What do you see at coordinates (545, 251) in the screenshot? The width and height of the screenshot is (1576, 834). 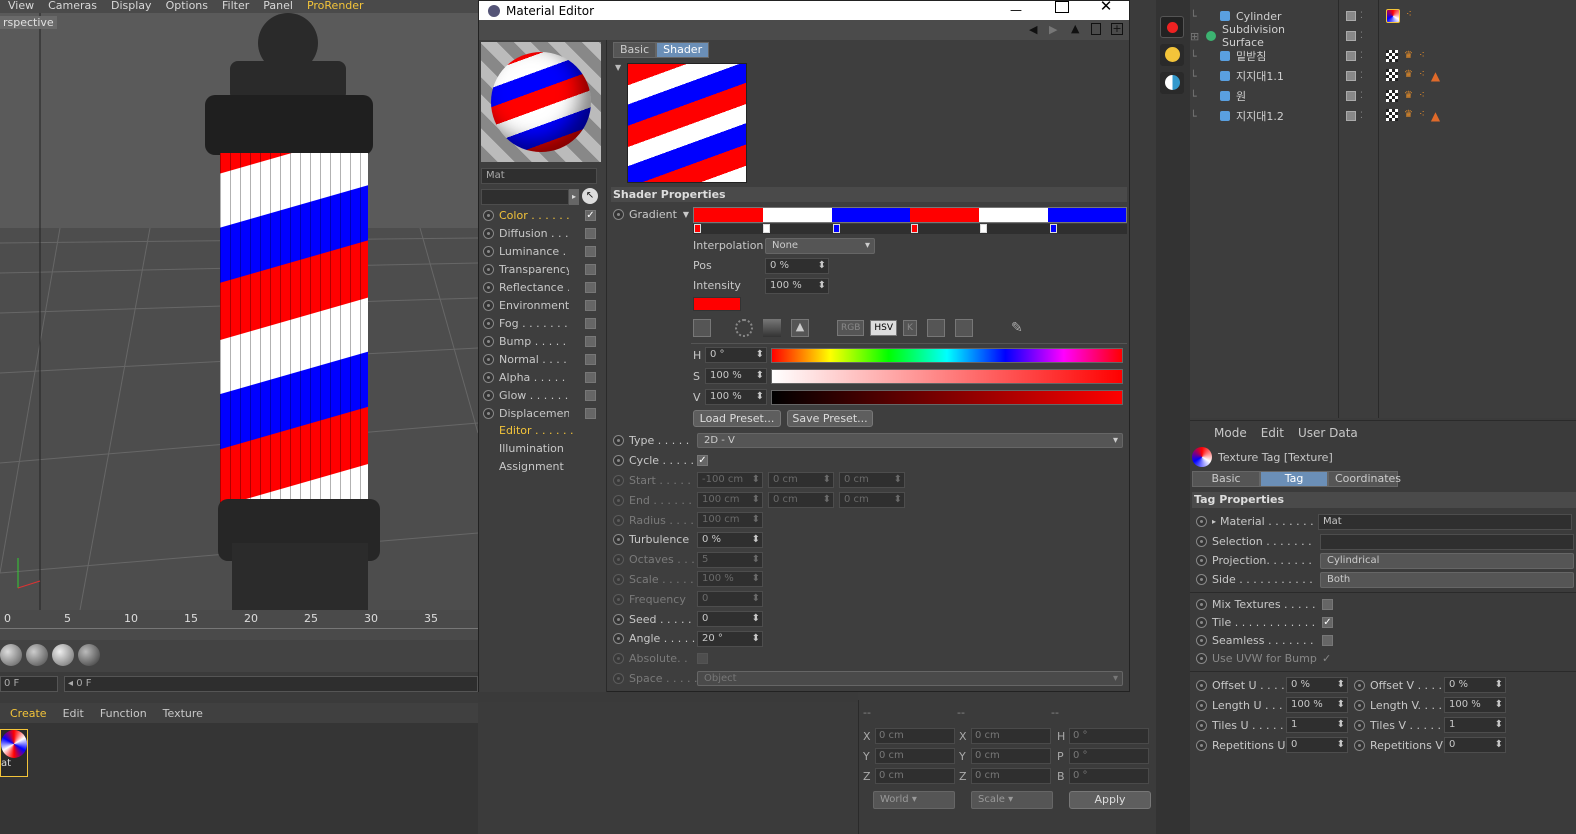 I see `channel-luminance: Luminance . .` at bounding box center [545, 251].